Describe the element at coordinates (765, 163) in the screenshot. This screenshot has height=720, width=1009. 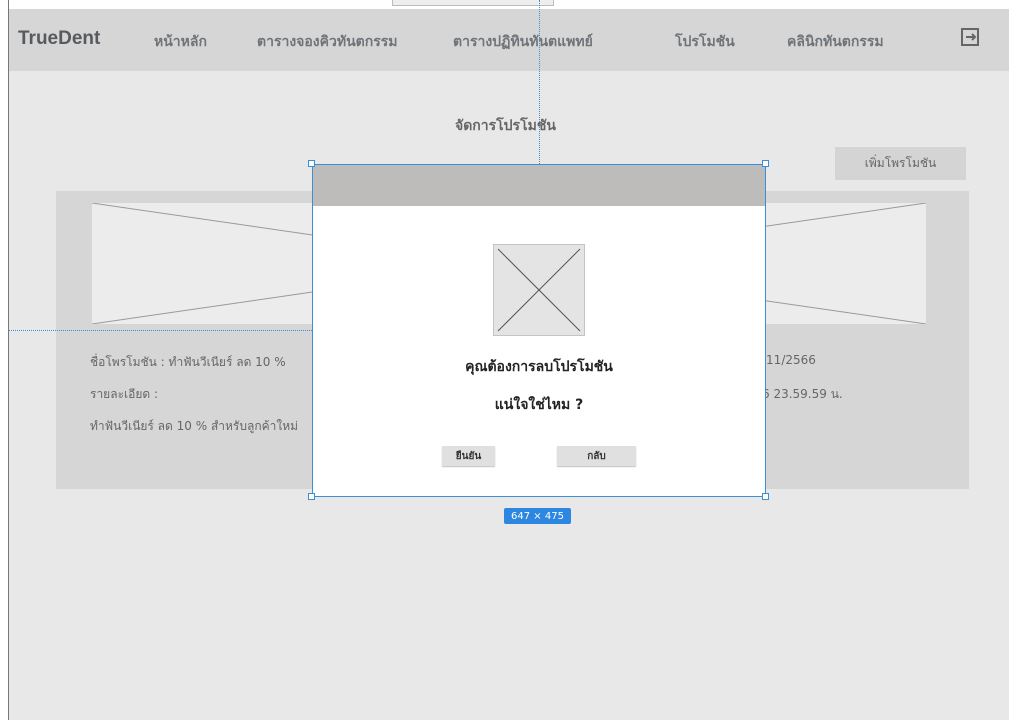
I see `resize-handle-top-right` at that location.